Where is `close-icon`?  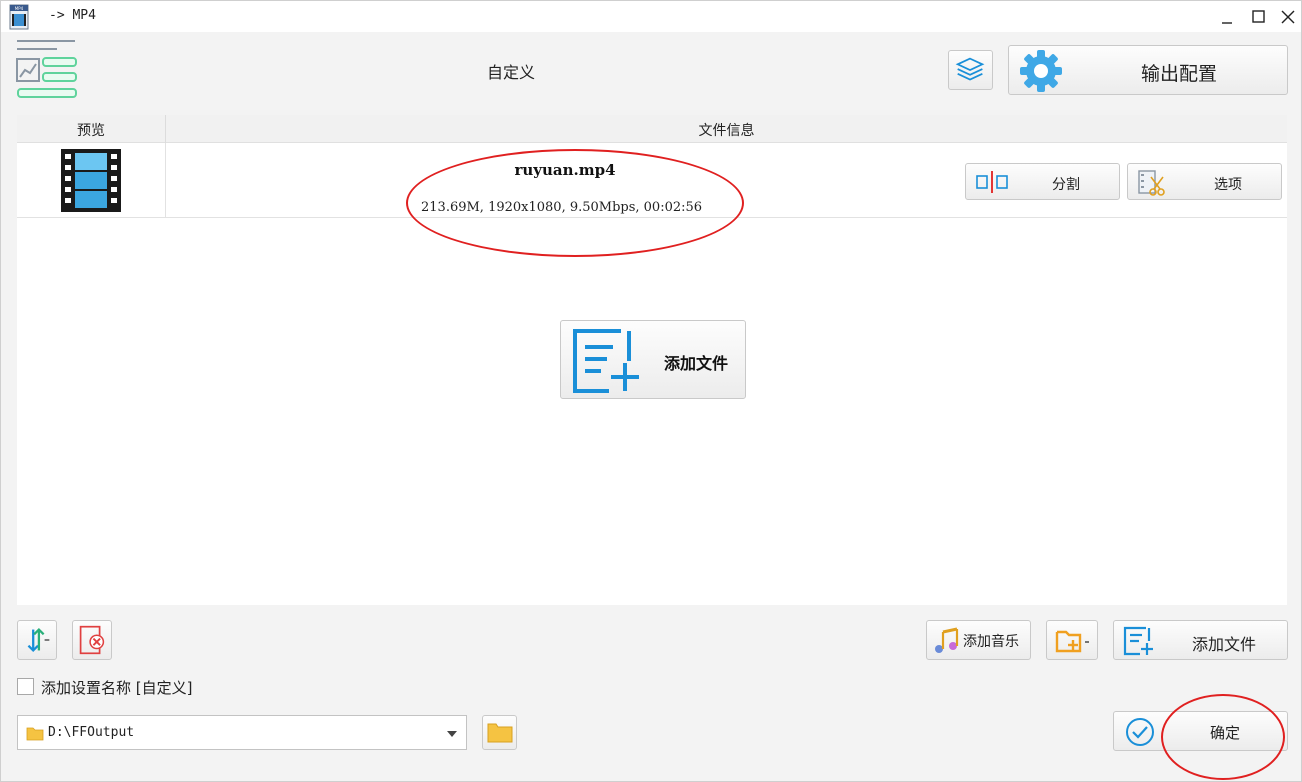
close-icon is located at coordinates (1288, 17).